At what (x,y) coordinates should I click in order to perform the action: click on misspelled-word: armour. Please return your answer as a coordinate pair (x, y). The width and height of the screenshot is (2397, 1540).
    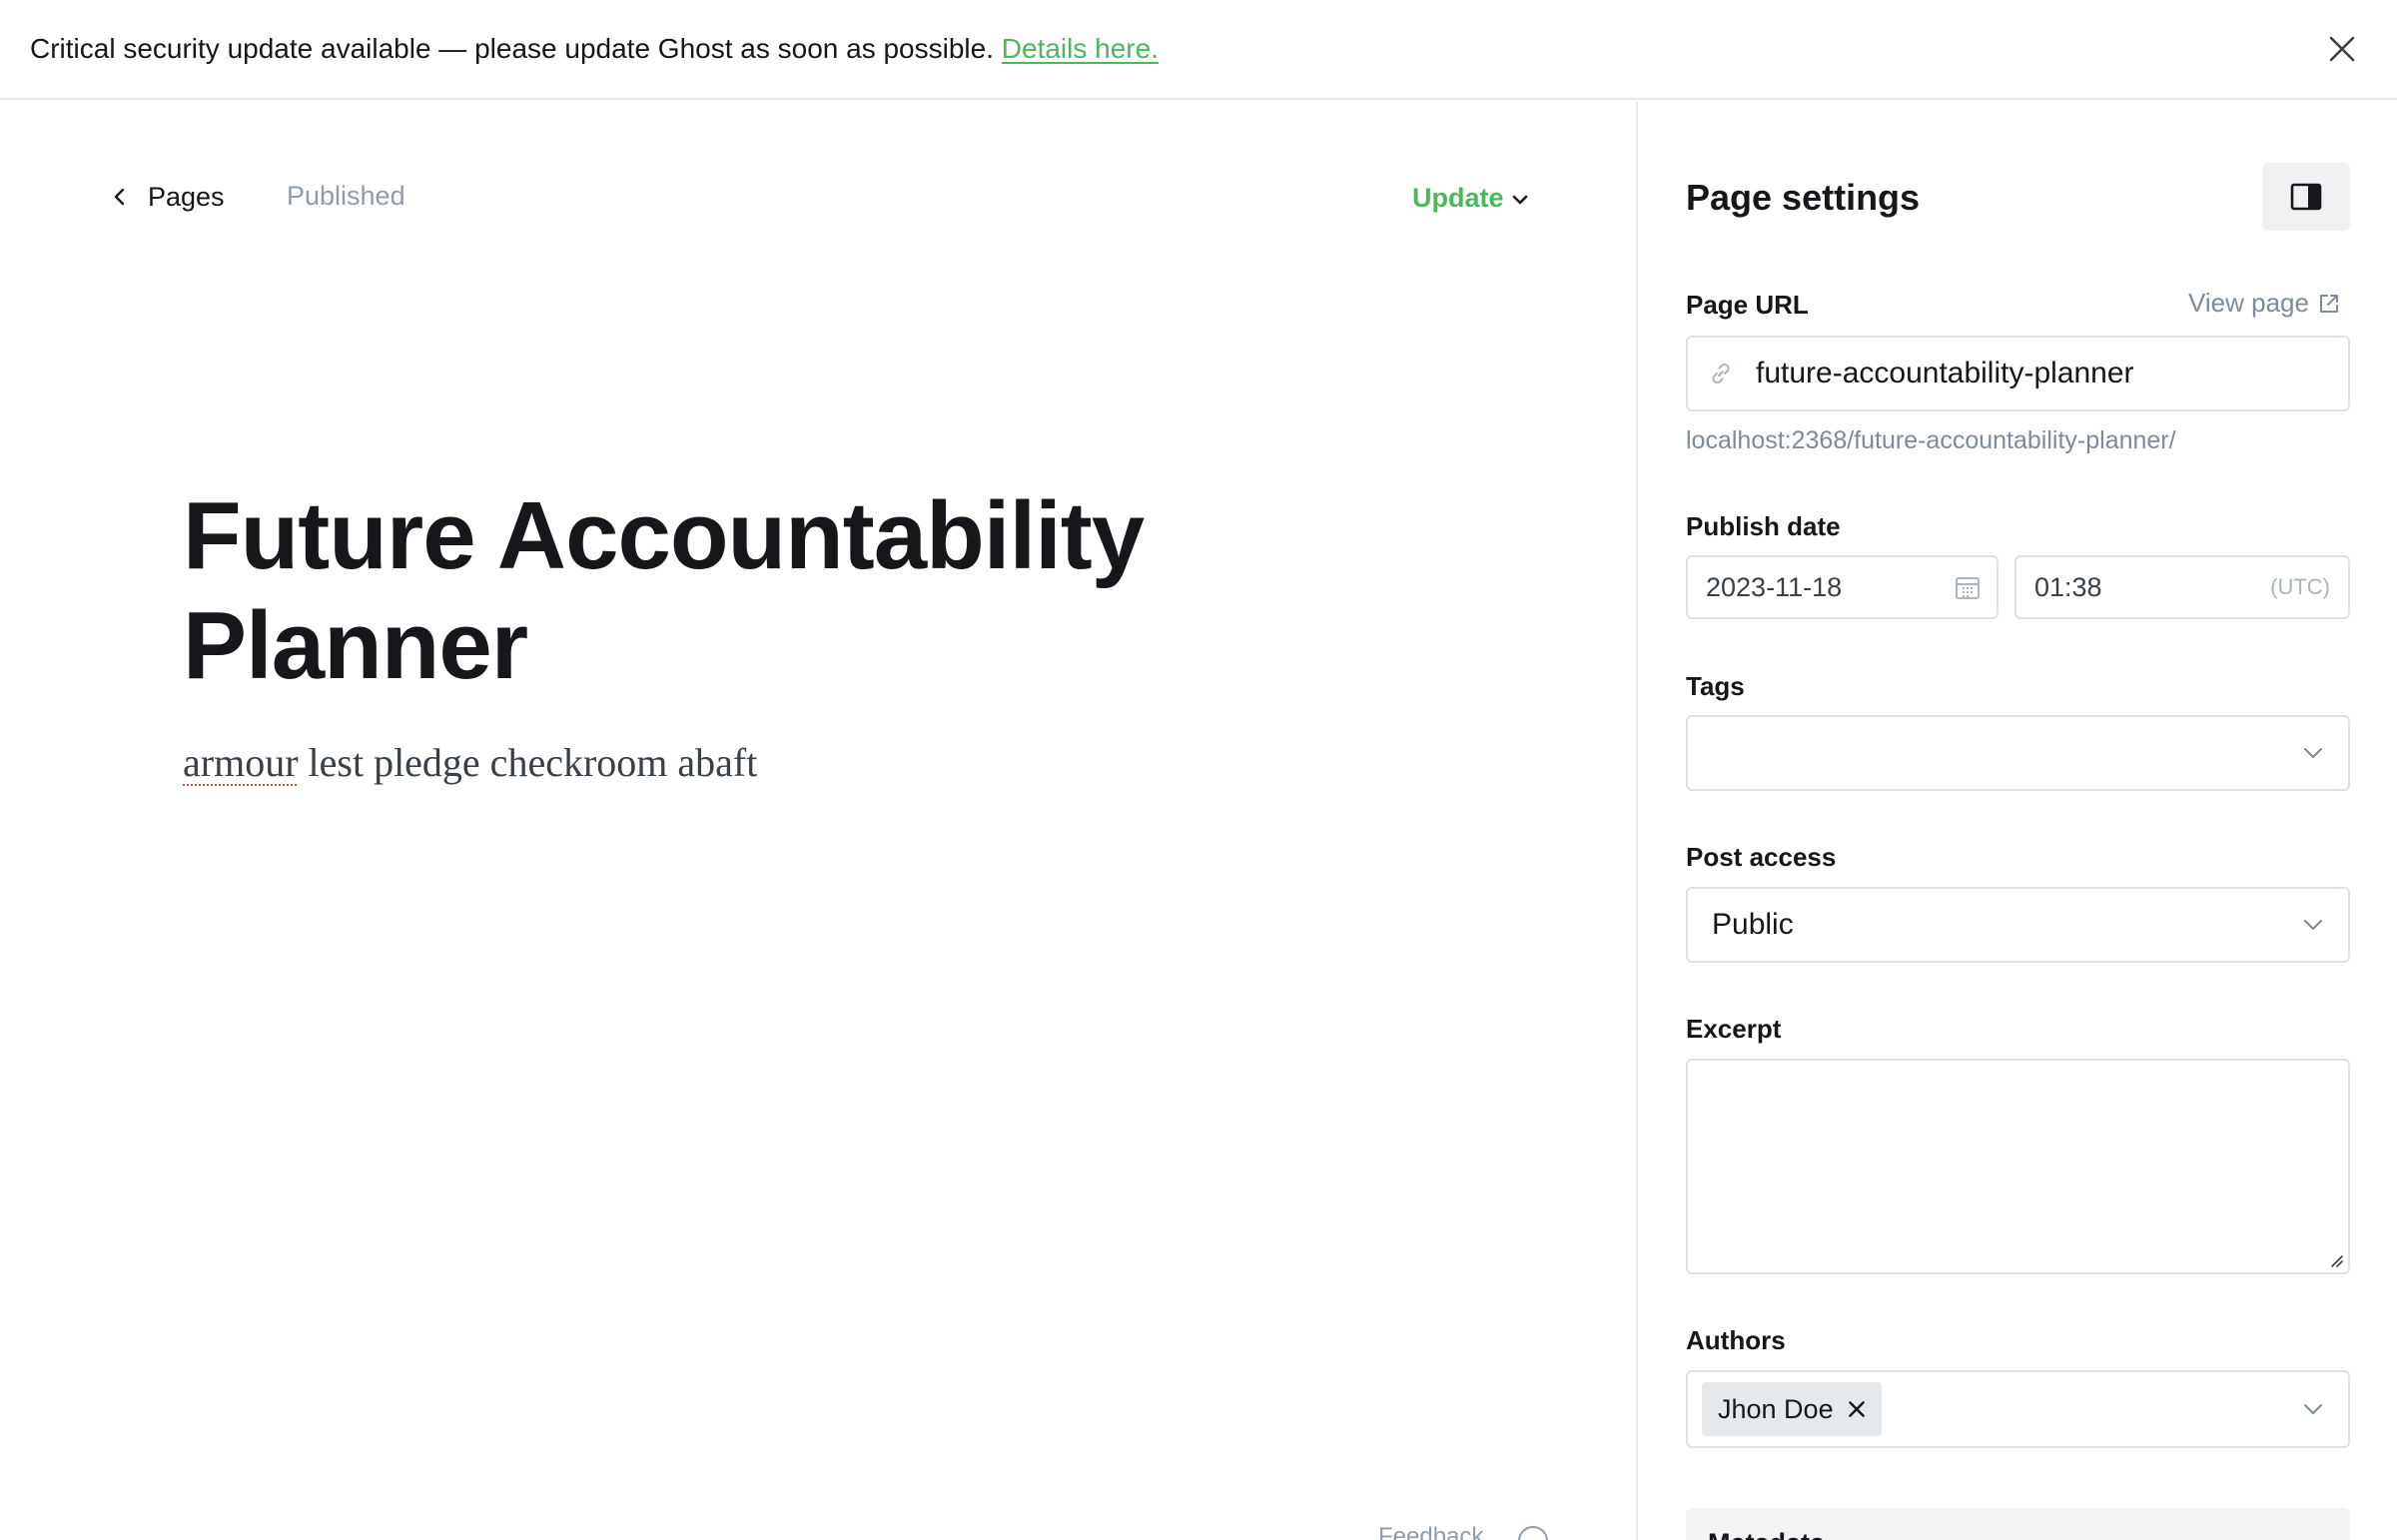
    Looking at the image, I should click on (241, 763).